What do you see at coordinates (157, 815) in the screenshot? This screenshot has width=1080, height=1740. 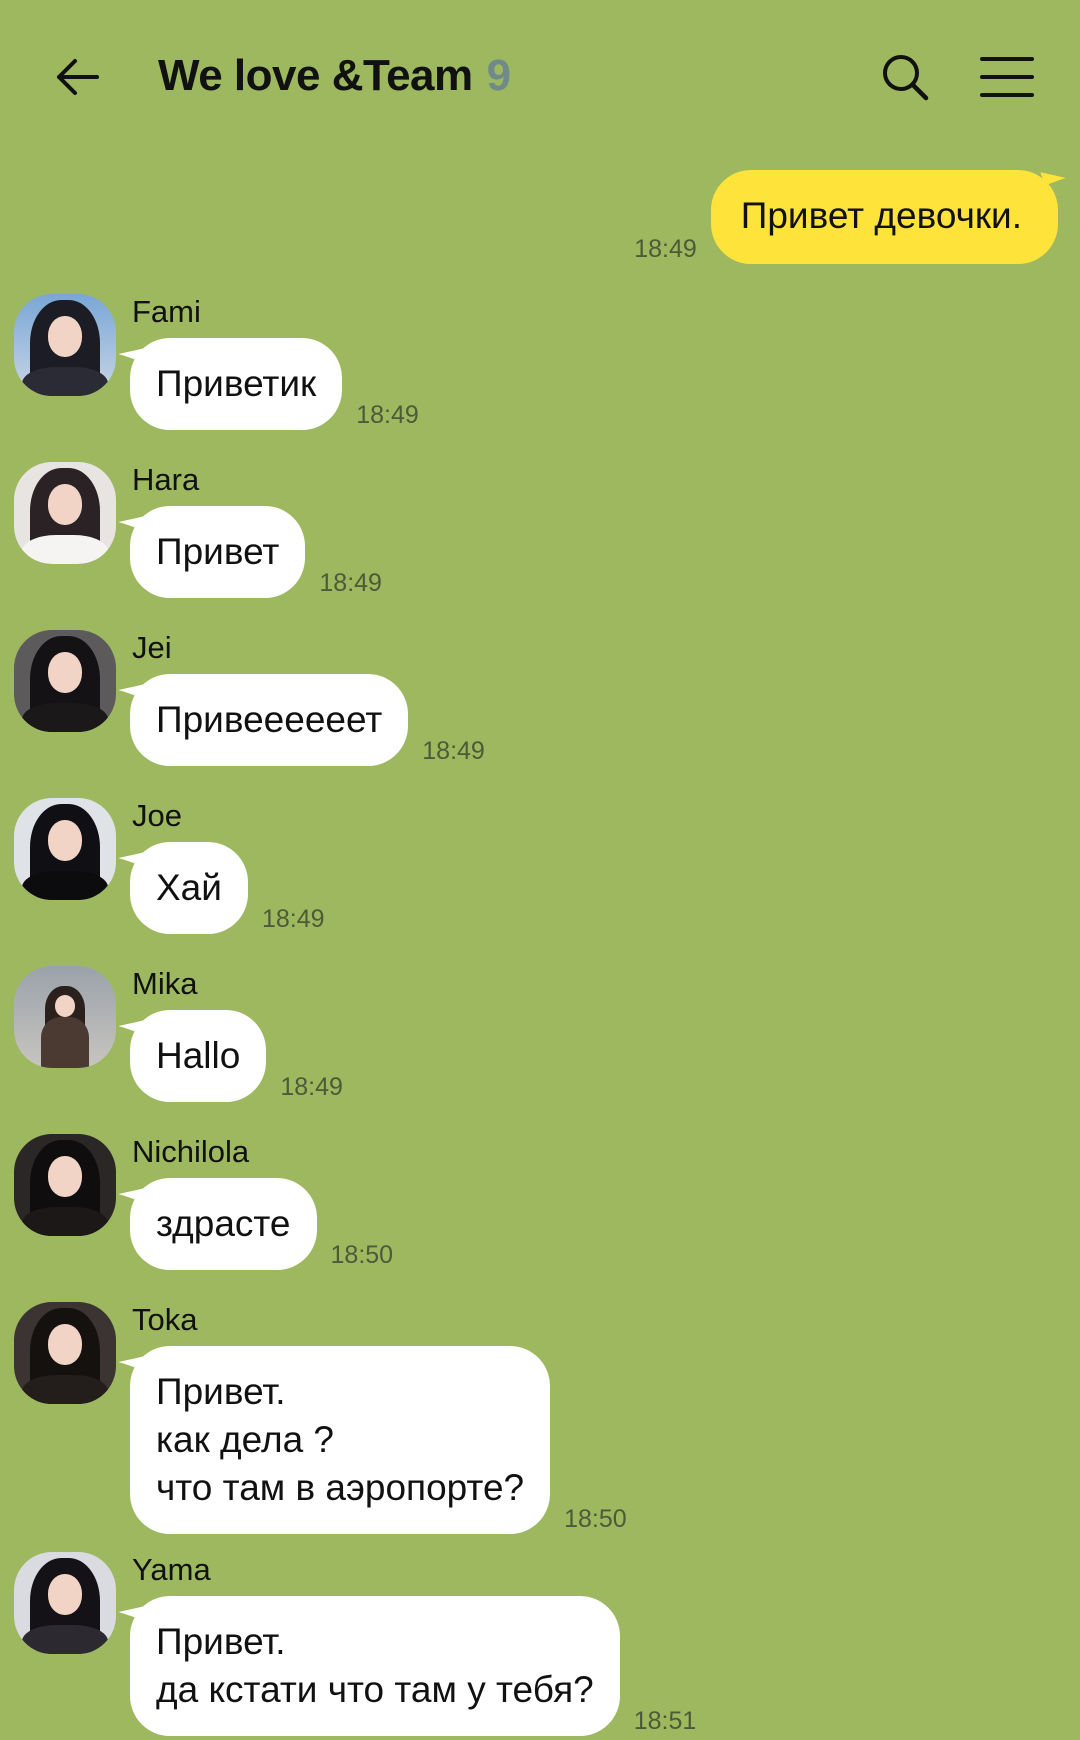 I see `sender-name: Joe` at bounding box center [157, 815].